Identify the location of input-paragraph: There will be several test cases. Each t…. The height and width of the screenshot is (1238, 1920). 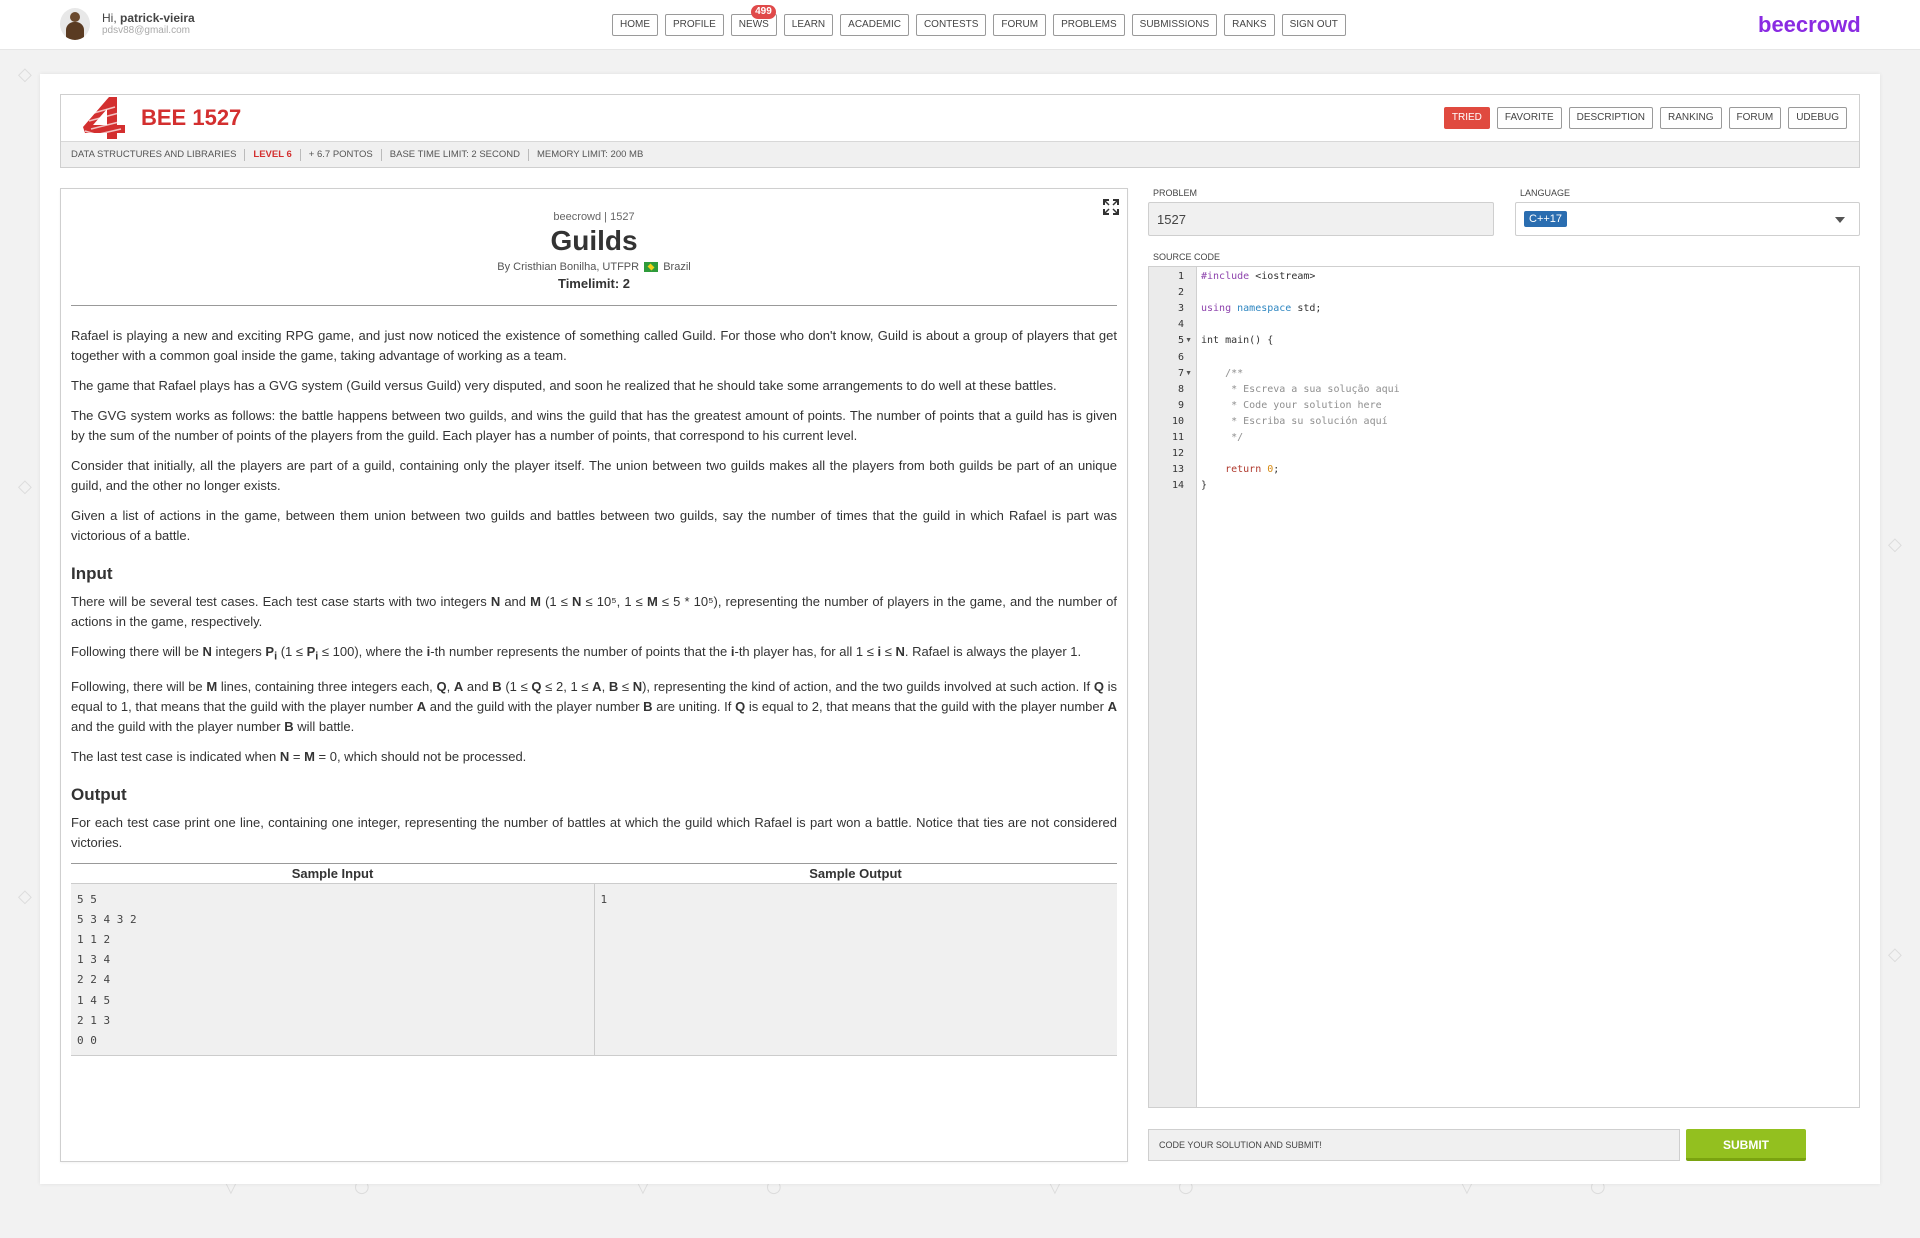
(594, 611).